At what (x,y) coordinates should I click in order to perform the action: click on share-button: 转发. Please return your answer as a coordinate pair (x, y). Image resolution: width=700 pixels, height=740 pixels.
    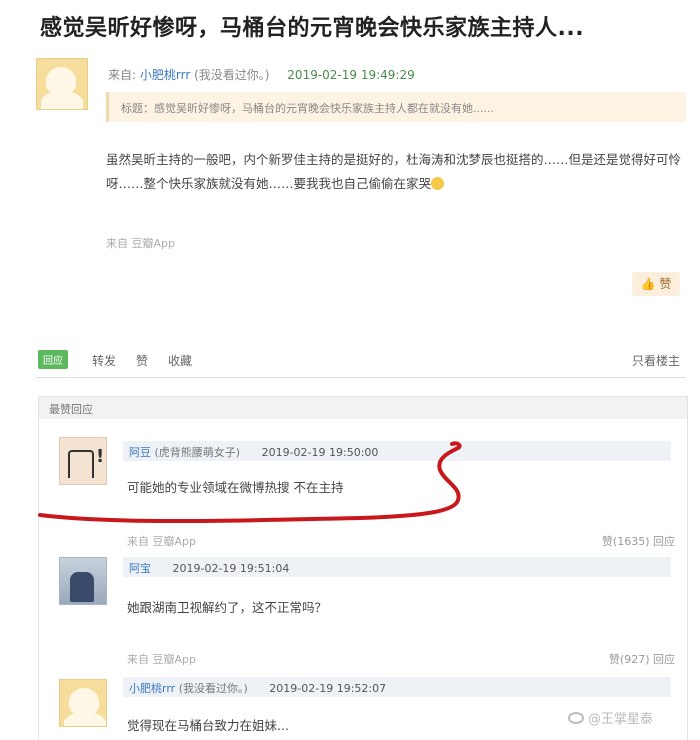
    Looking at the image, I should click on (104, 360).